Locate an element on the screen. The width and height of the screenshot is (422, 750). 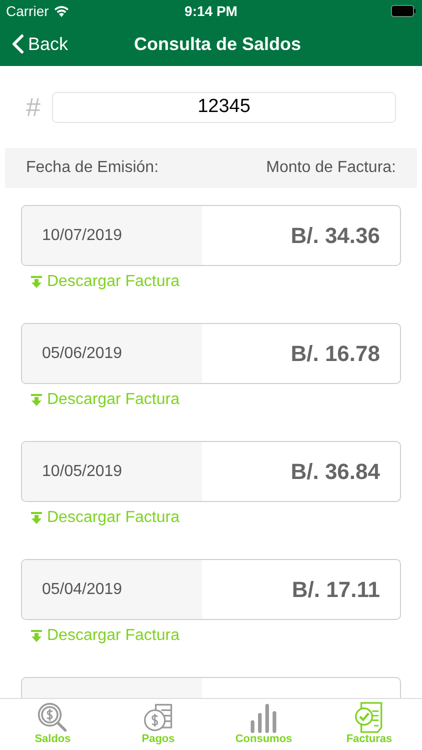
column-header: Fecha de Emisión: is located at coordinates (92, 168).